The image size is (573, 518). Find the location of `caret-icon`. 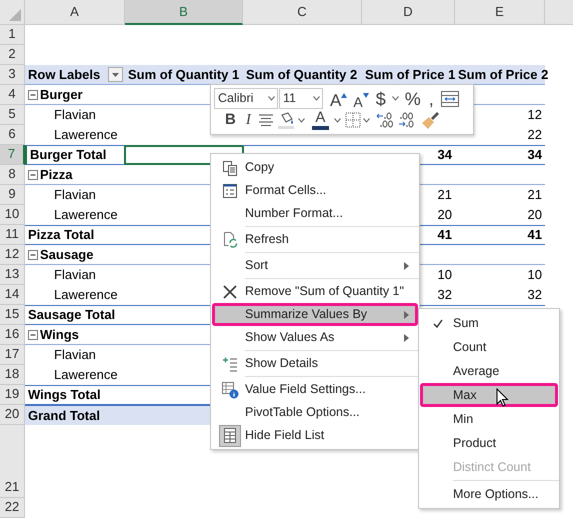

caret-icon is located at coordinates (115, 74).